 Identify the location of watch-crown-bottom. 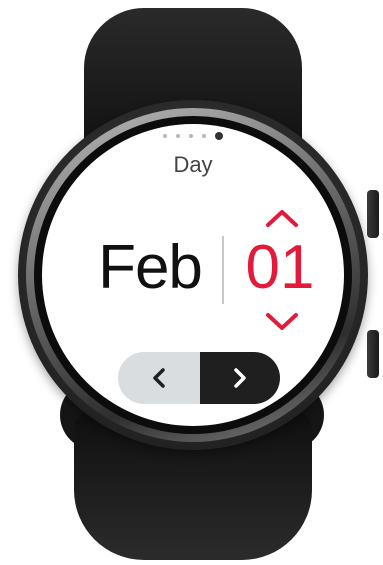
(373, 354).